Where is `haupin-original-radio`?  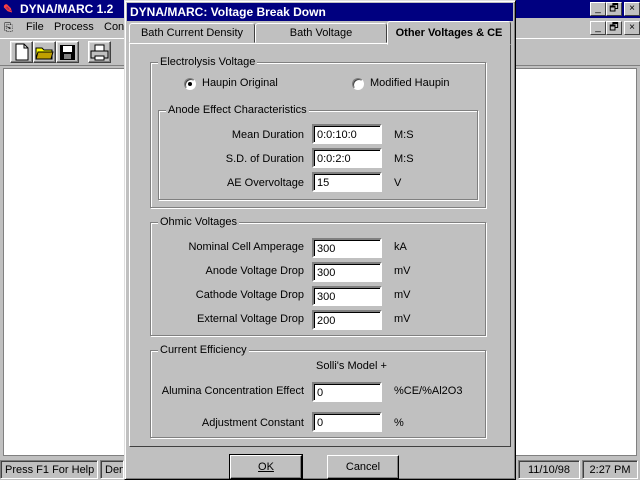 haupin-original-radio is located at coordinates (190, 84).